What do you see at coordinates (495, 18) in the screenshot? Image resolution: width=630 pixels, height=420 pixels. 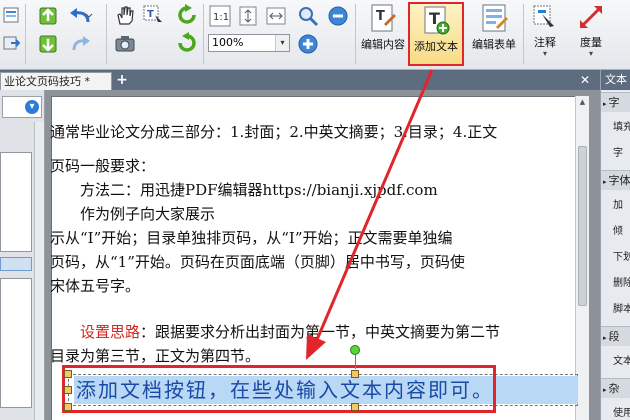 I see `edit-form-icon` at bounding box center [495, 18].